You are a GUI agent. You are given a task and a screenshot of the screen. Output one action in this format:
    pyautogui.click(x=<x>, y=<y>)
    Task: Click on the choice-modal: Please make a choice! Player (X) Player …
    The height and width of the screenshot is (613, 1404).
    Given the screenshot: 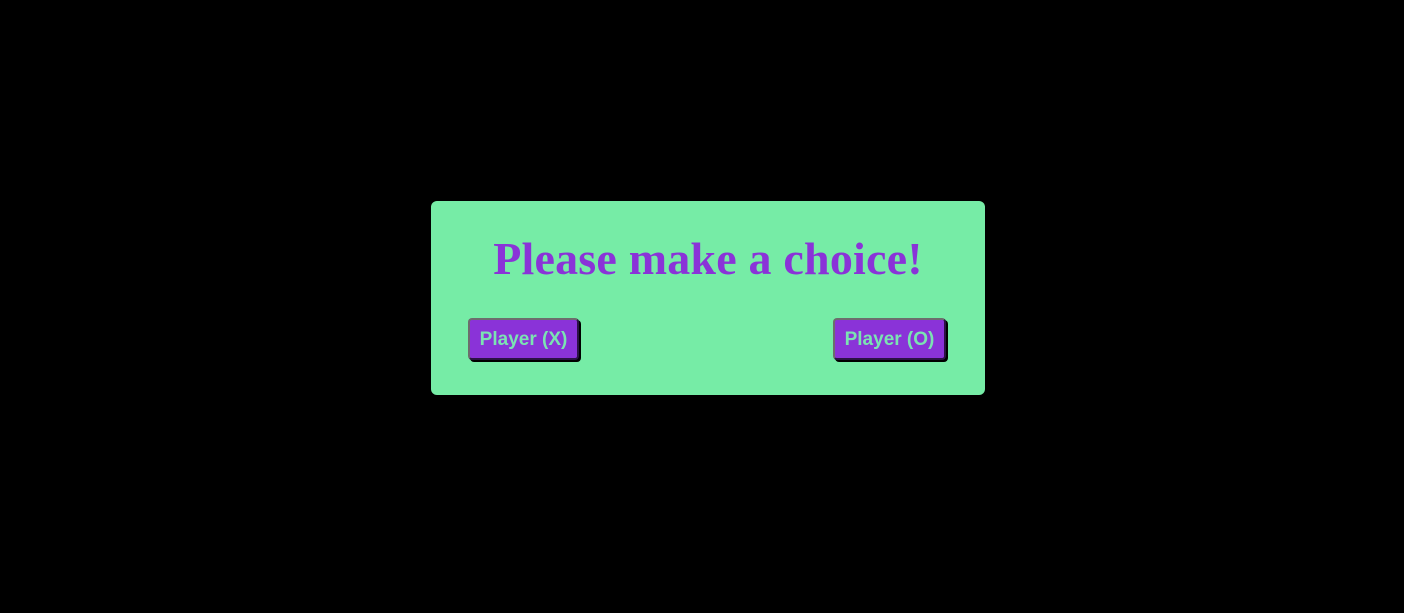 What is the action you would take?
    pyautogui.click(x=708, y=298)
    